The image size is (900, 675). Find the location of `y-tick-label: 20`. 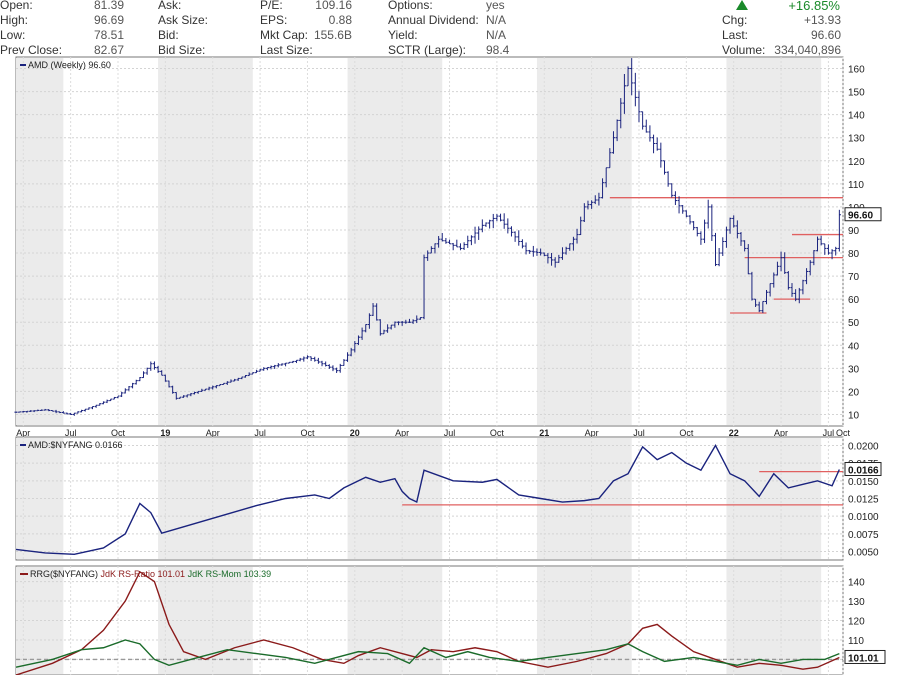

y-tick-label: 20 is located at coordinates (854, 392).